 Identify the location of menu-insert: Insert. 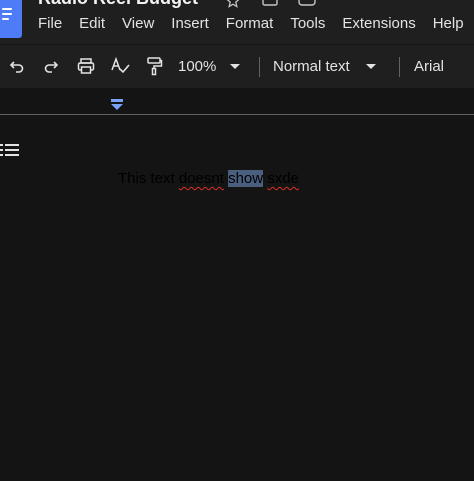
(190, 24).